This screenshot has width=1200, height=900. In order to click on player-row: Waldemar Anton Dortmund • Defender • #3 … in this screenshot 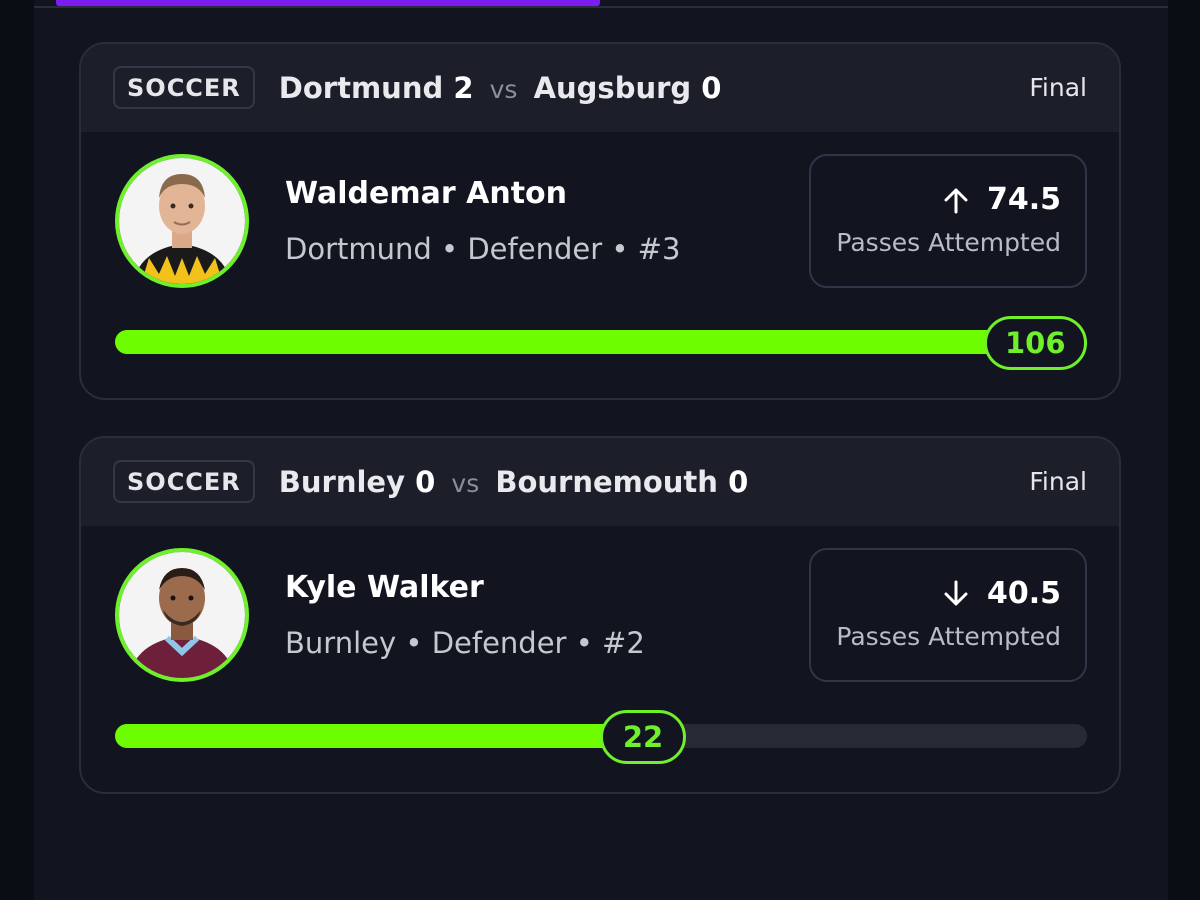, I will do `click(601, 222)`.